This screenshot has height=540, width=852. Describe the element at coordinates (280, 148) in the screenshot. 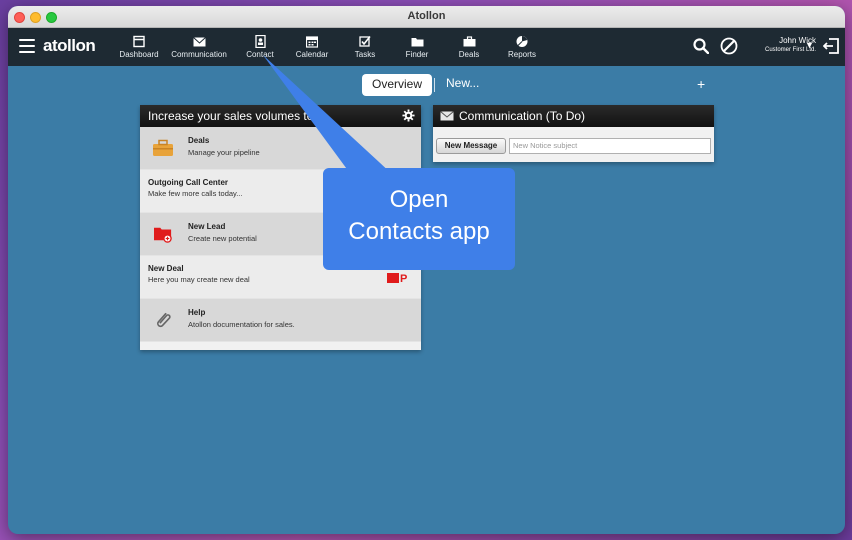

I see `list-item-deals: Deals Manage your pipeline` at that location.